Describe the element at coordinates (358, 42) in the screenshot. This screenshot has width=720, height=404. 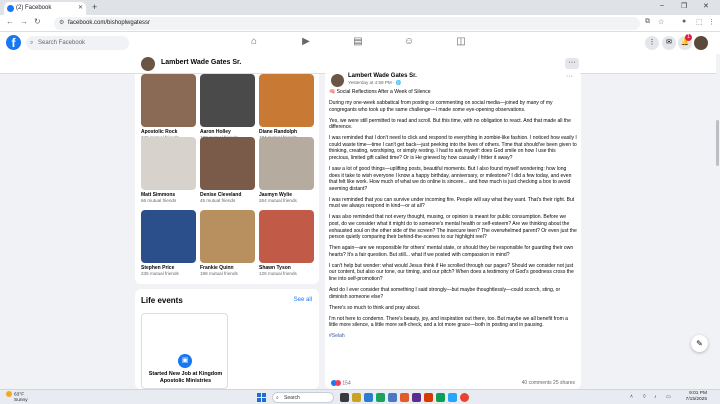
I see `marketplace-icon: ▤` at that location.